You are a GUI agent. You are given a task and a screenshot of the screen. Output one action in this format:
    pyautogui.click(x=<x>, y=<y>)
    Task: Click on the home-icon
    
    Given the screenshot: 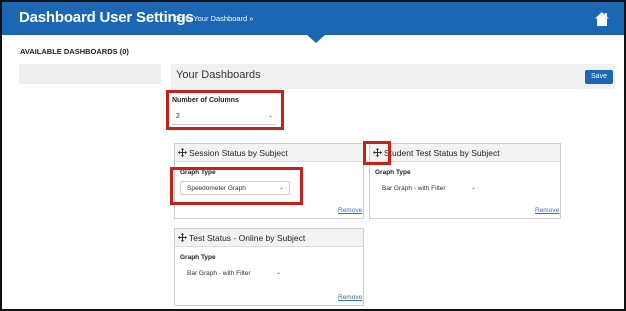 What is the action you would take?
    pyautogui.click(x=602, y=19)
    